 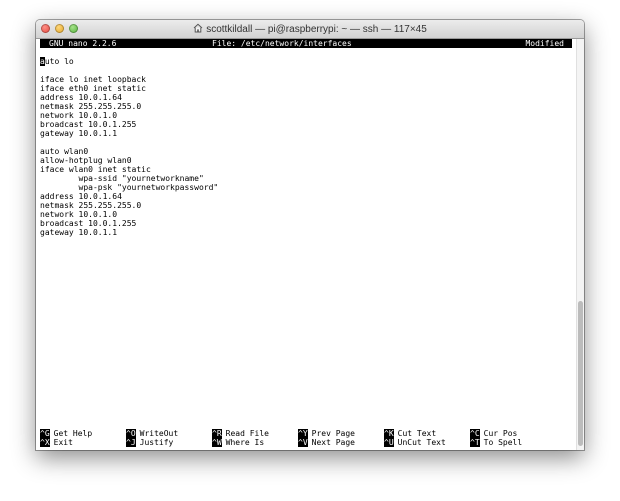 What do you see at coordinates (503, 442) in the screenshot?
I see `shortcut-label: To Spell` at bounding box center [503, 442].